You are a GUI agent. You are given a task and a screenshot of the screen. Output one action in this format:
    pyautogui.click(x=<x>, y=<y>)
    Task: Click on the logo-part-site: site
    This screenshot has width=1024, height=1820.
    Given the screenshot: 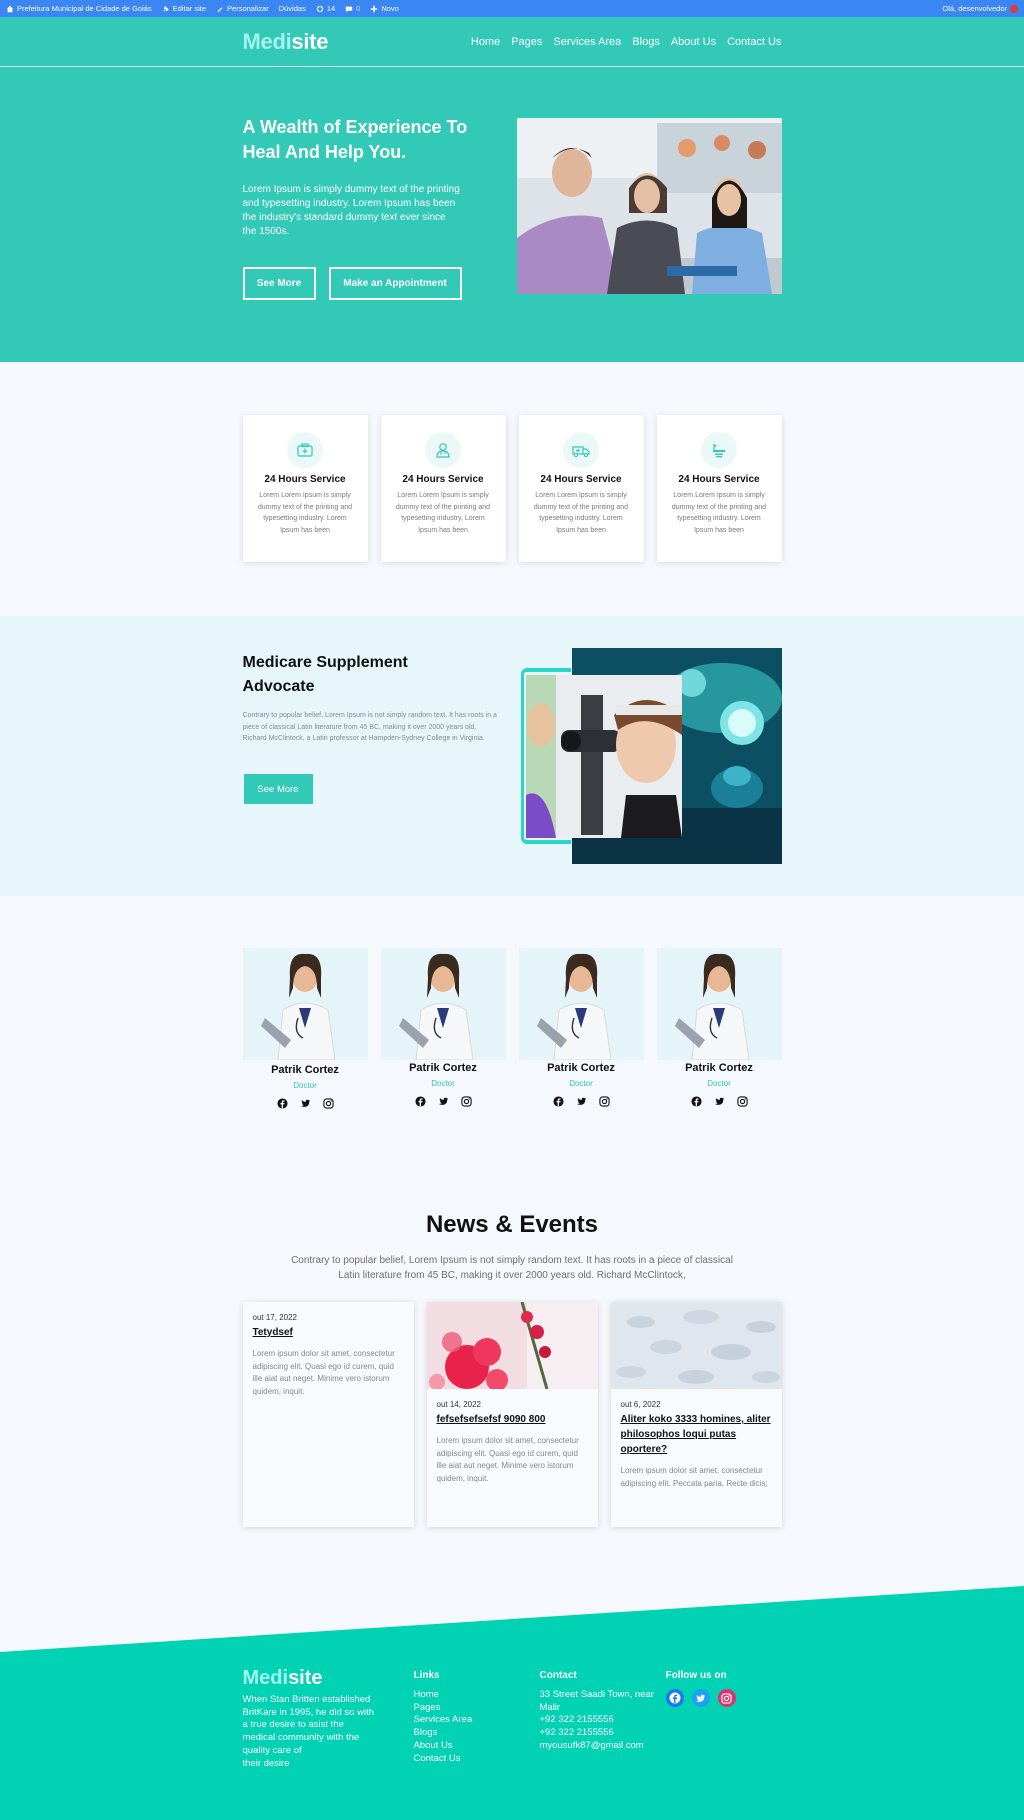 What is the action you would take?
    pyautogui.click(x=310, y=41)
    